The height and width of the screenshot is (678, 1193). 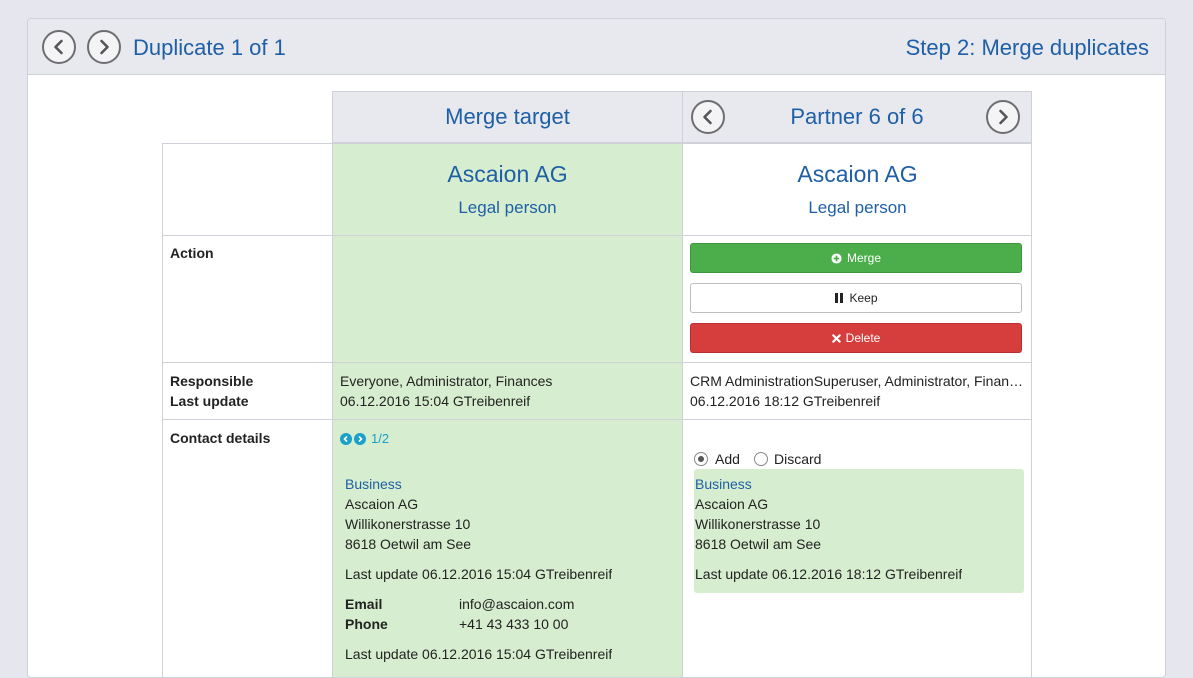 What do you see at coordinates (220, 438) in the screenshot?
I see `contact-details-label: Contact details` at bounding box center [220, 438].